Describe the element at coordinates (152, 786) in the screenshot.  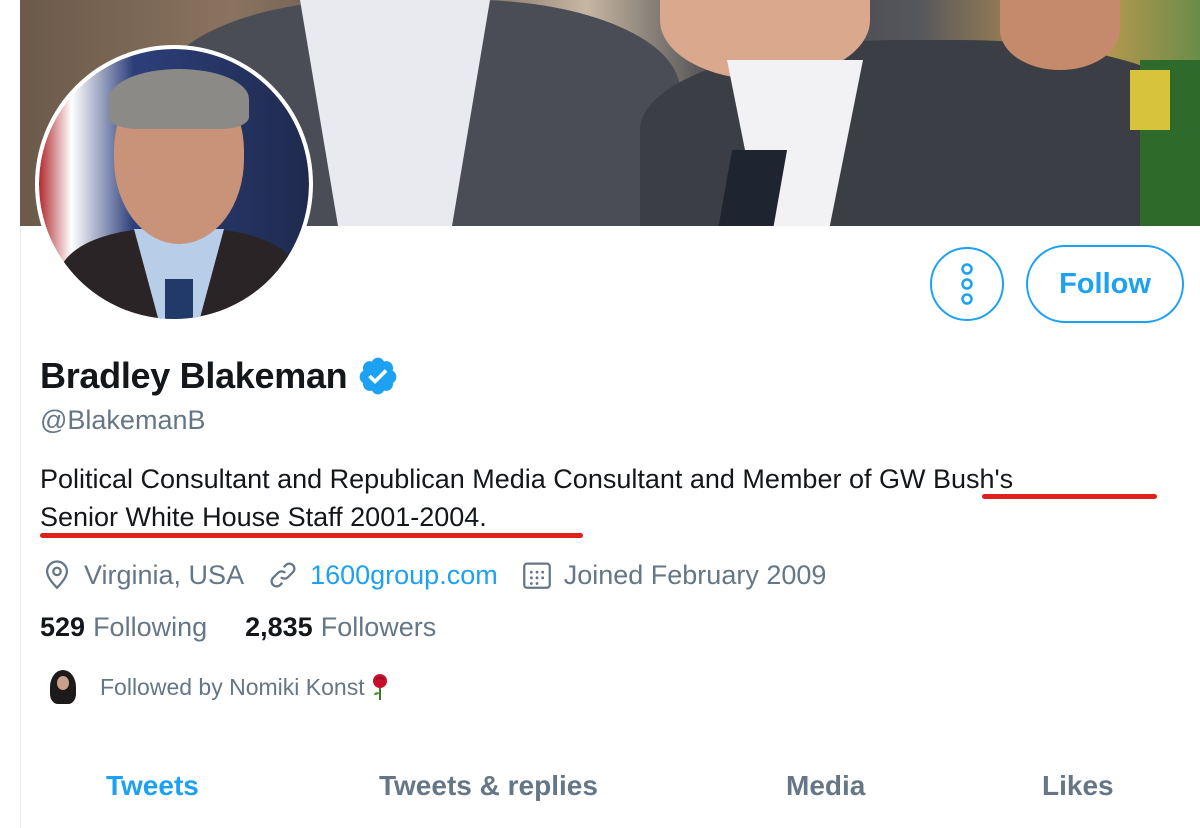
I see `tab-tweets: Tweets` at that location.